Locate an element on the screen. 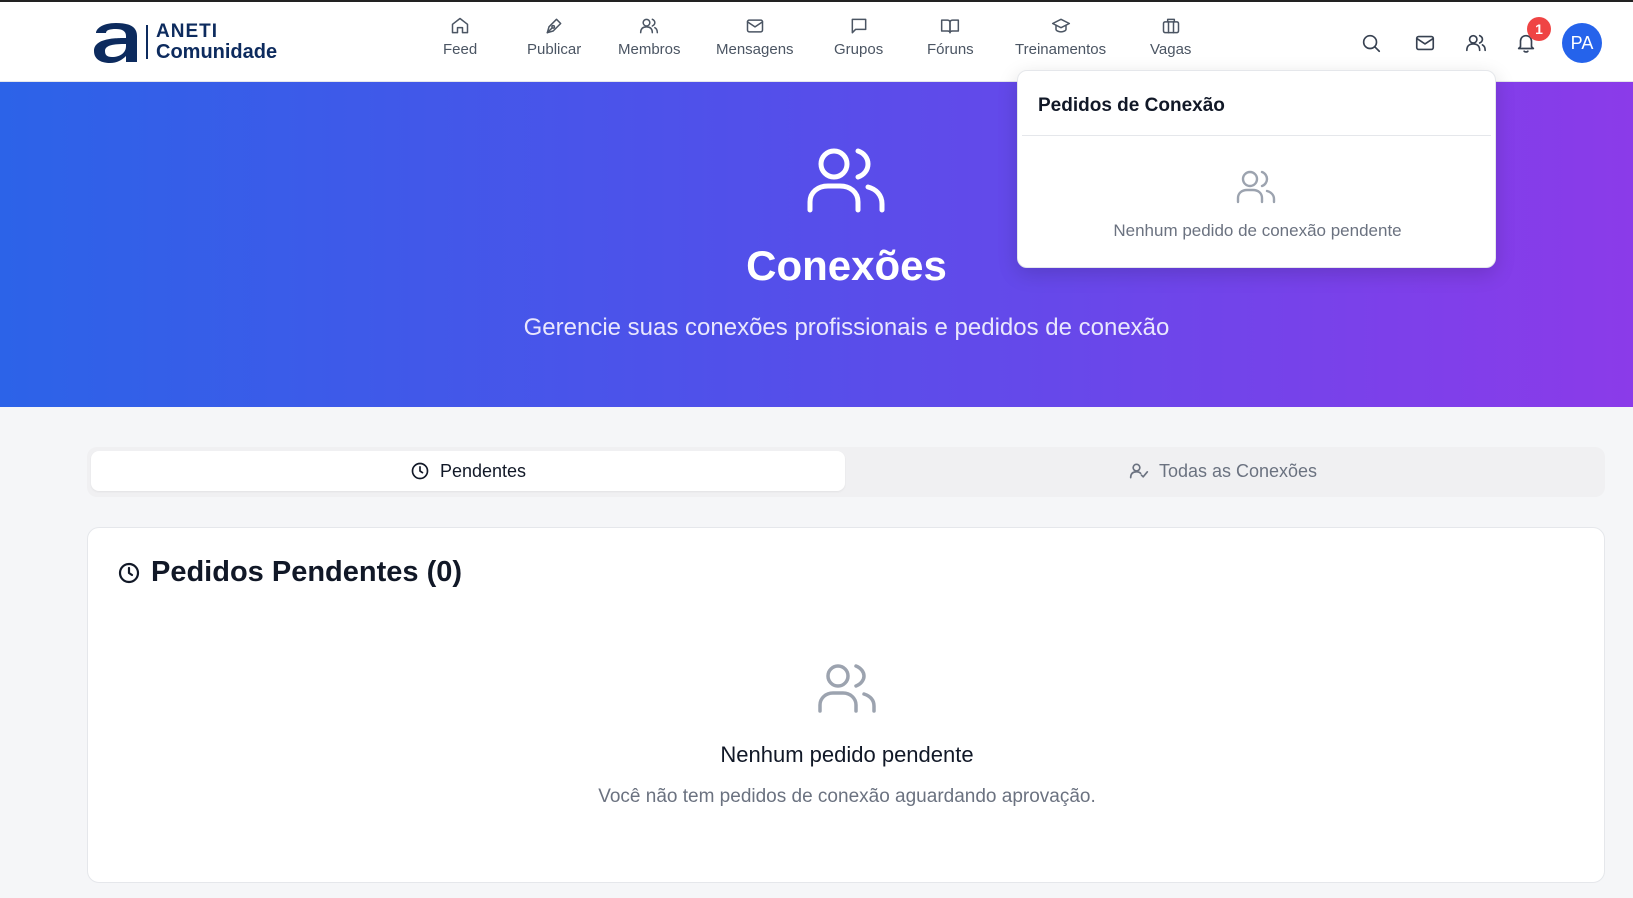 Image resolution: width=1633 pixels, height=898 pixels. brand-logo: ANETI Comunidade is located at coordinates (183, 42).